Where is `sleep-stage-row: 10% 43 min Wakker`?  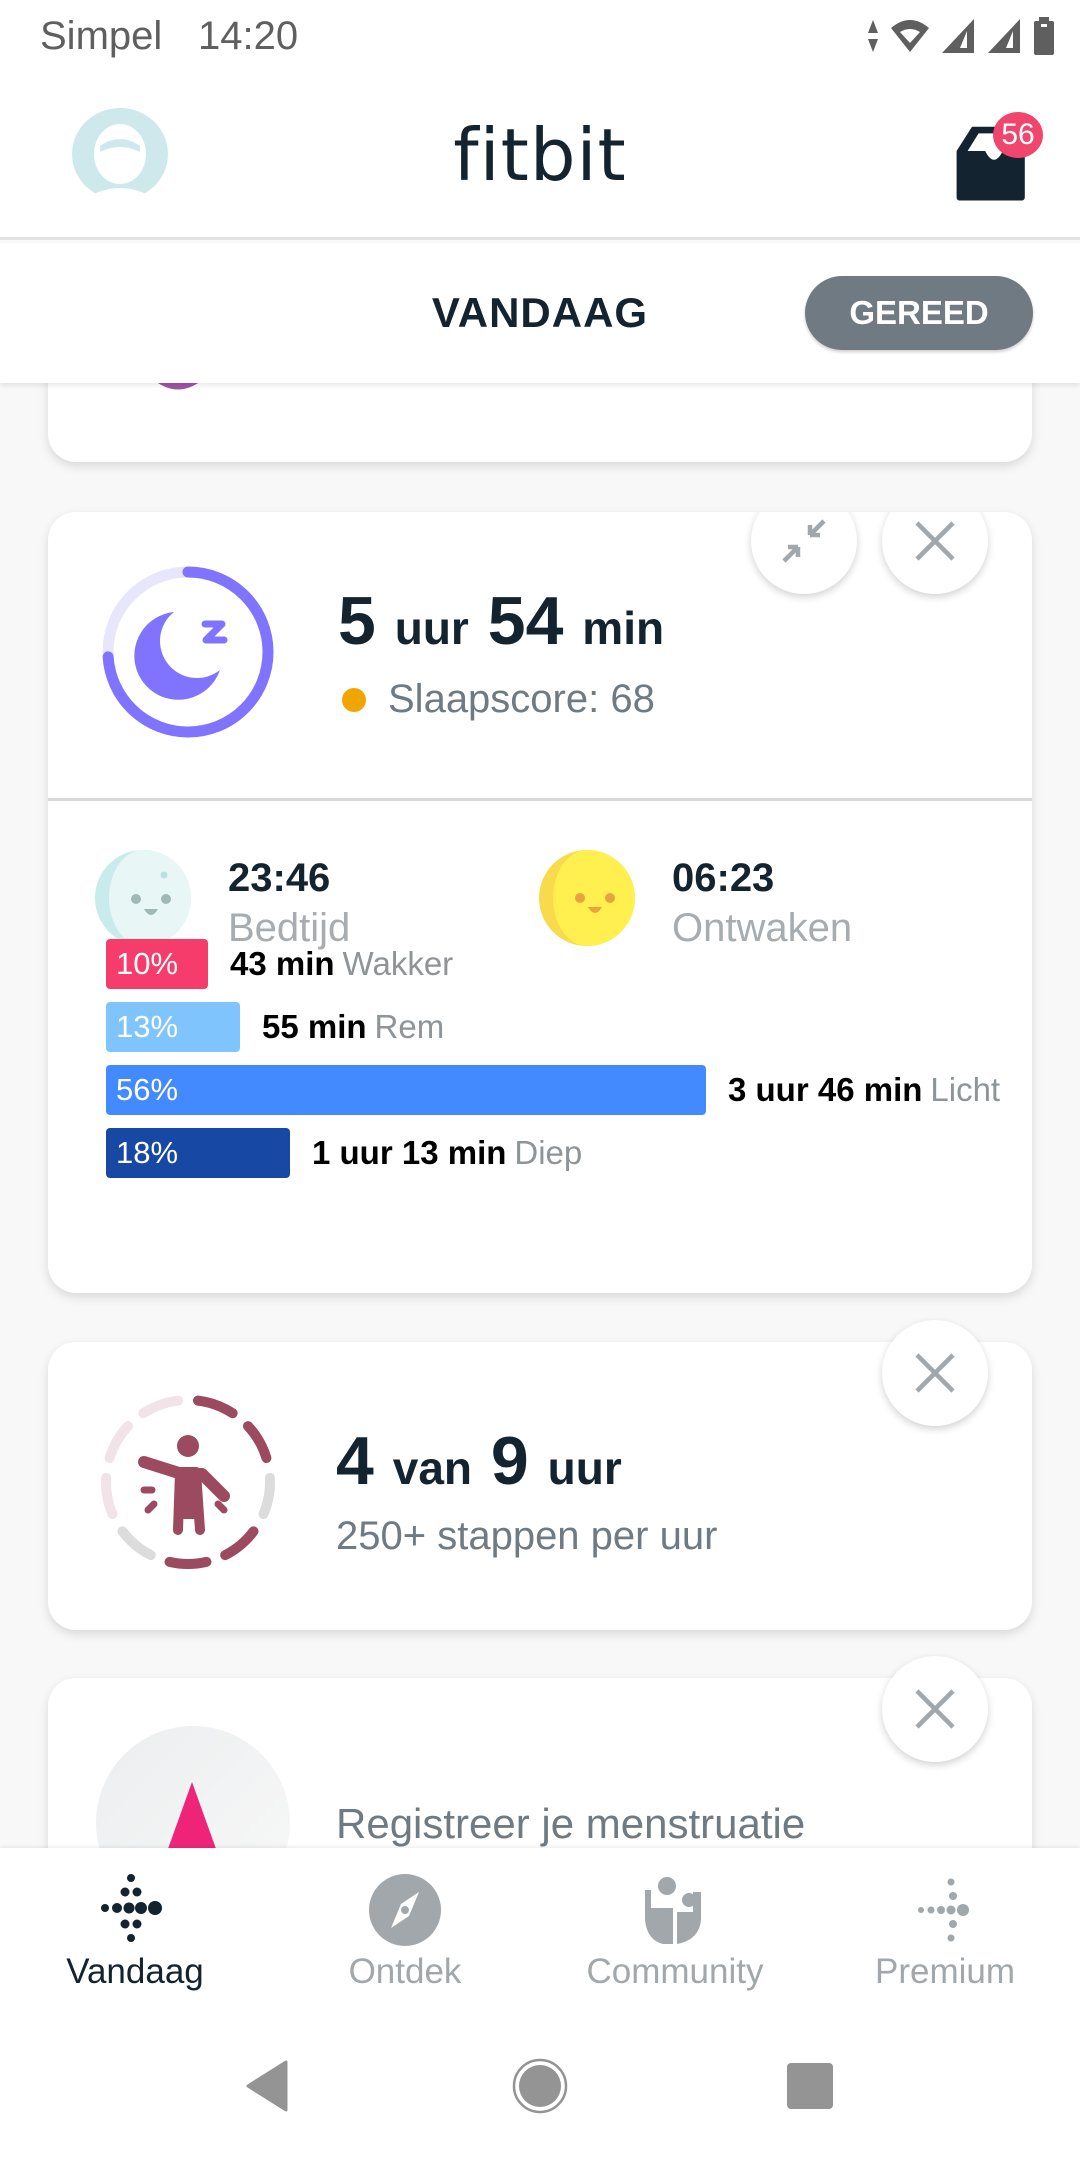 sleep-stage-row: 10% 43 min Wakker is located at coordinates (279, 964).